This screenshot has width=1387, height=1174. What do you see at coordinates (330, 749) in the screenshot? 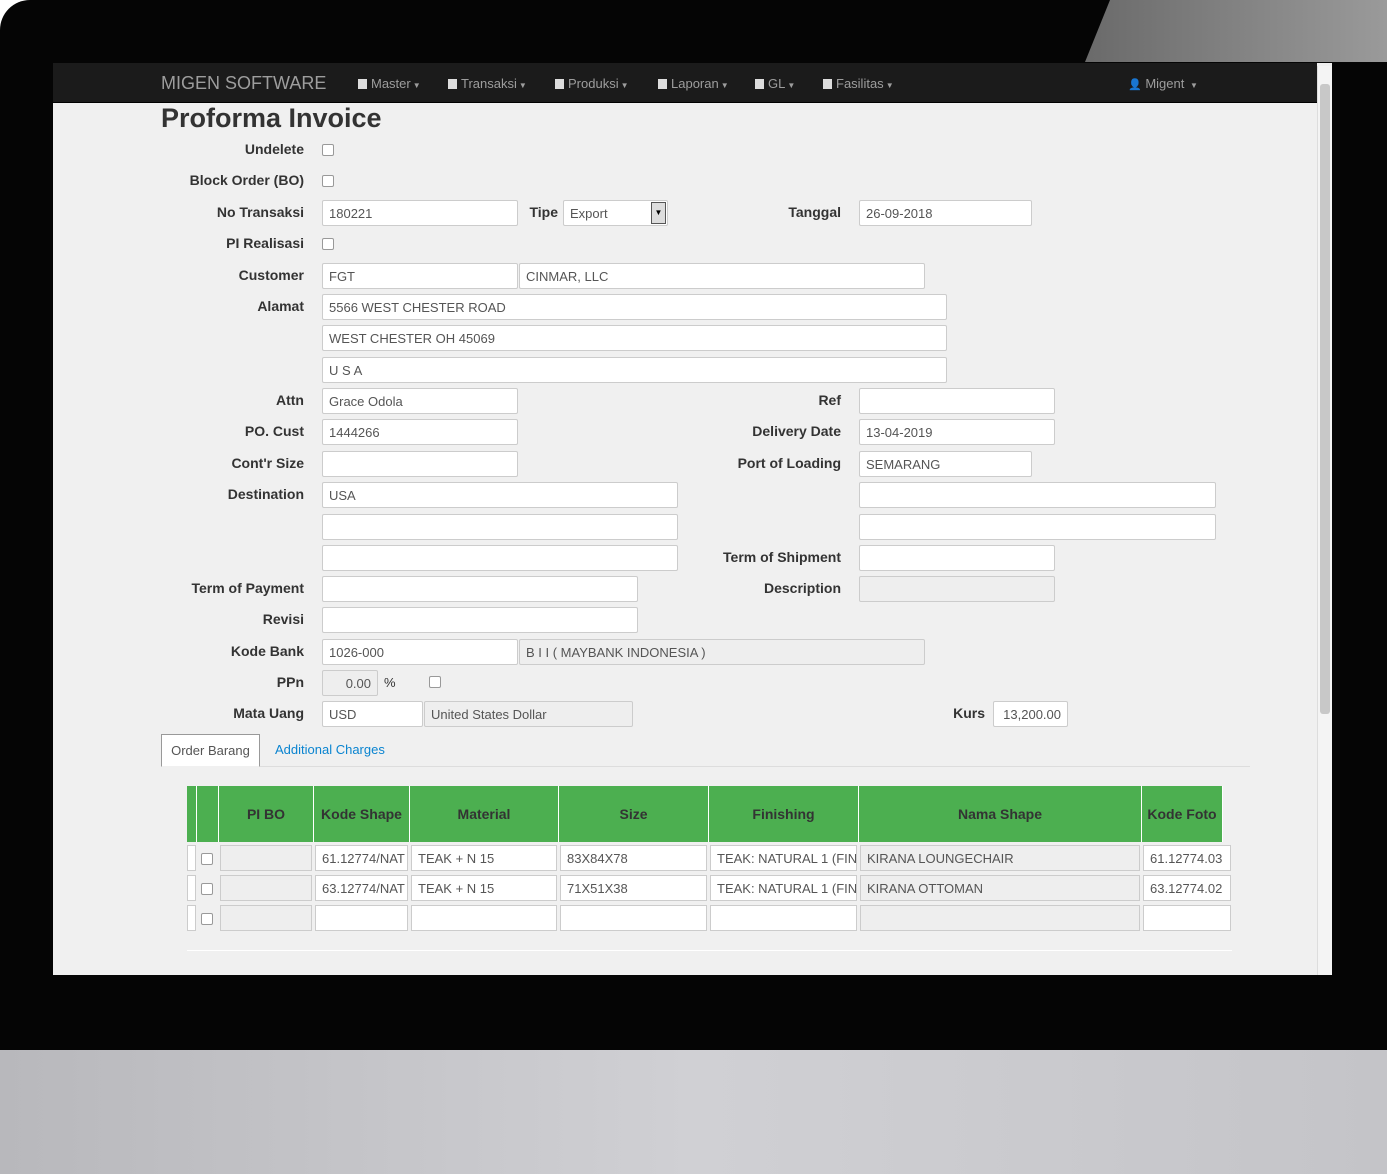
I see `tab-additional-charges: Additional Charges` at bounding box center [330, 749].